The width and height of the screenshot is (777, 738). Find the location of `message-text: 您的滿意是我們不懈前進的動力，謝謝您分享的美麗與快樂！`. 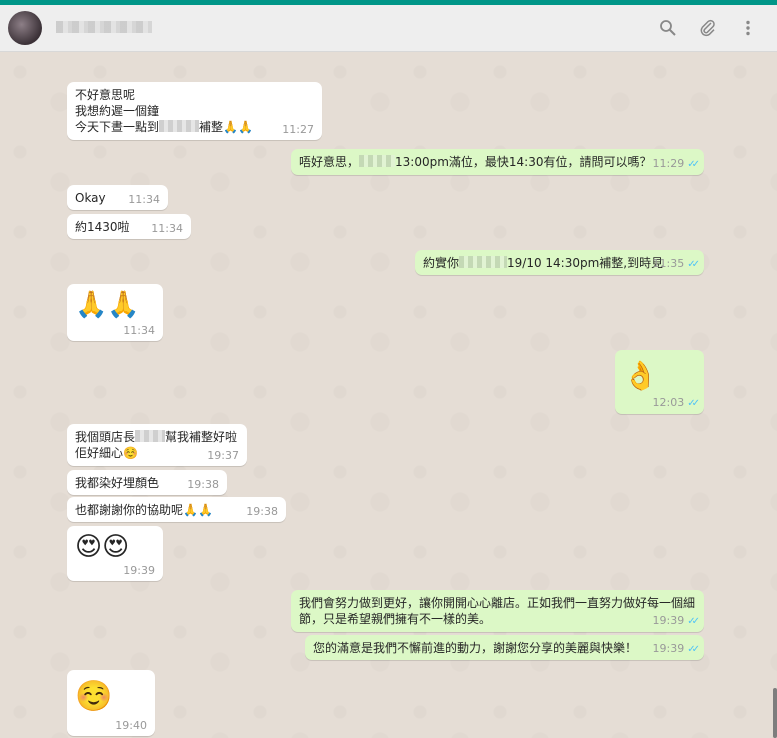

message-text: 您的滿意是我們不懈前進的動力，謝謝您分享的美麗與快樂！ is located at coordinates (475, 648).